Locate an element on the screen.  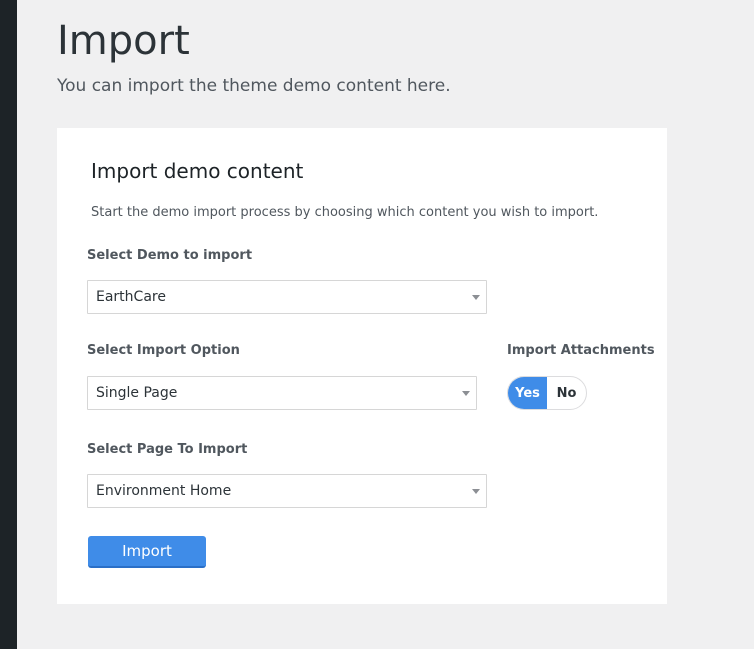
page-title: Import is located at coordinates (123, 41).